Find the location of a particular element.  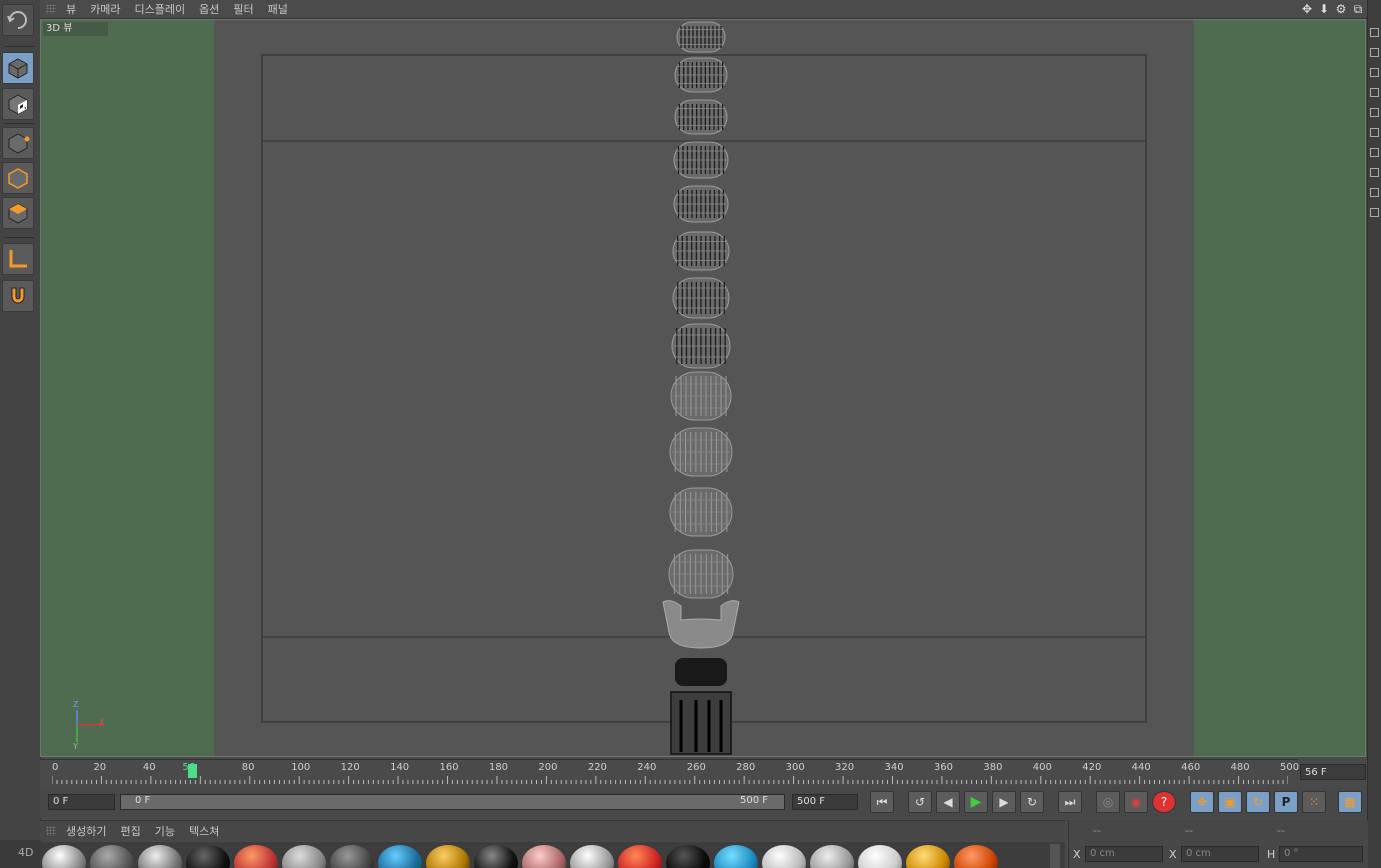

axis-mode-icon is located at coordinates (18, 259).